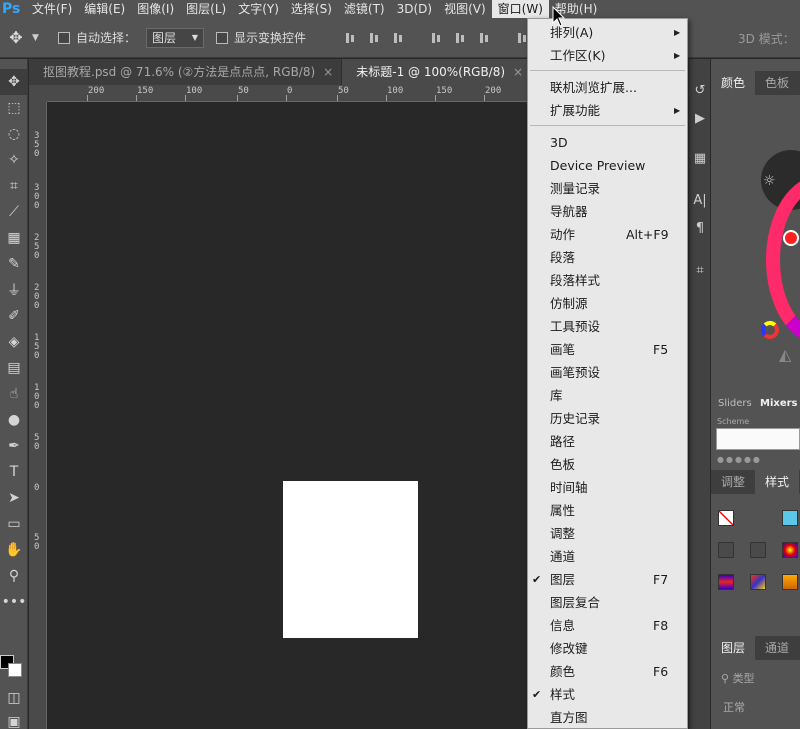 Image resolution: width=800 pixels, height=729 pixels. What do you see at coordinates (791, 238) in the screenshot?
I see `color-picker-handle` at bounding box center [791, 238].